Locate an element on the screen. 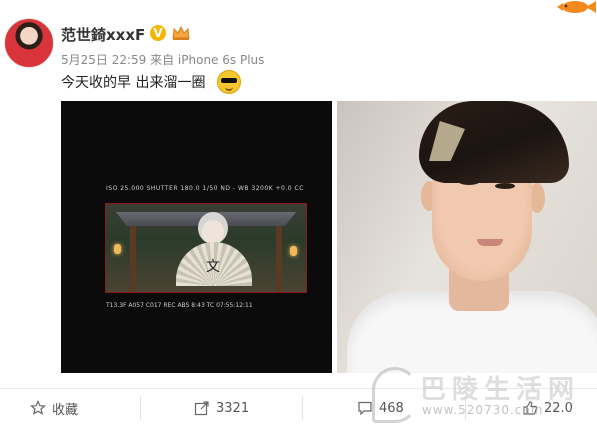 The image size is (597, 429). eye is located at coordinates (505, 186).